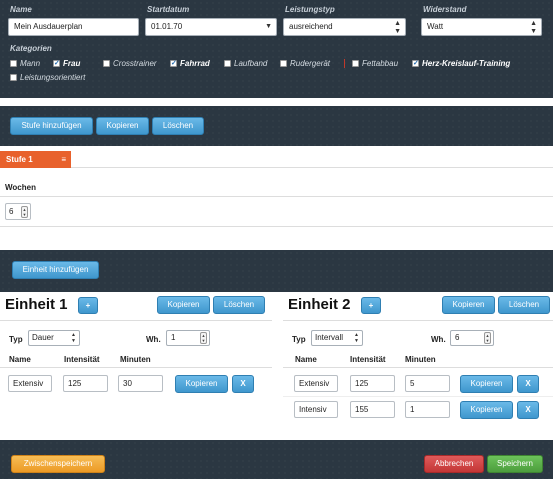  I want to click on category-leistungsorientiert: Leistungsorientiert, so click(47, 77).